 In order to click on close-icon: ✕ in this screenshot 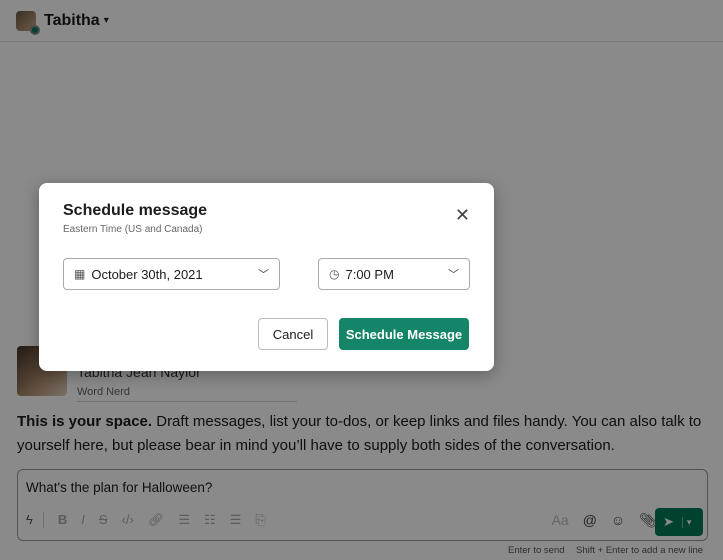, I will do `click(462, 215)`.